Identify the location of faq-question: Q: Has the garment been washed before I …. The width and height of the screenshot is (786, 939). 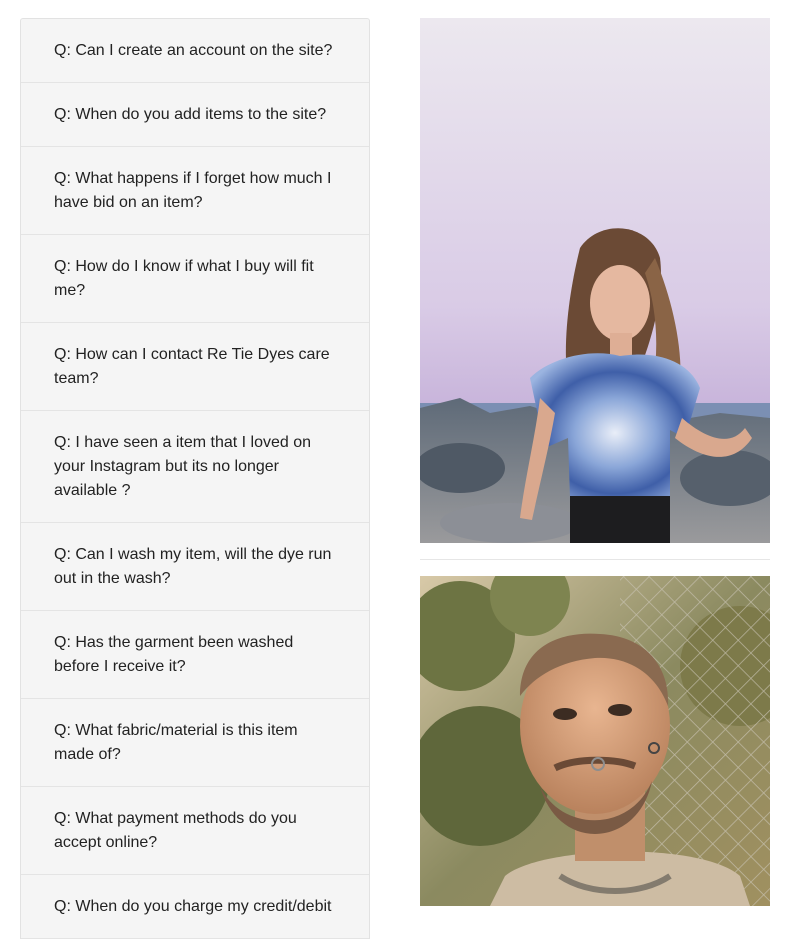
(174, 654).